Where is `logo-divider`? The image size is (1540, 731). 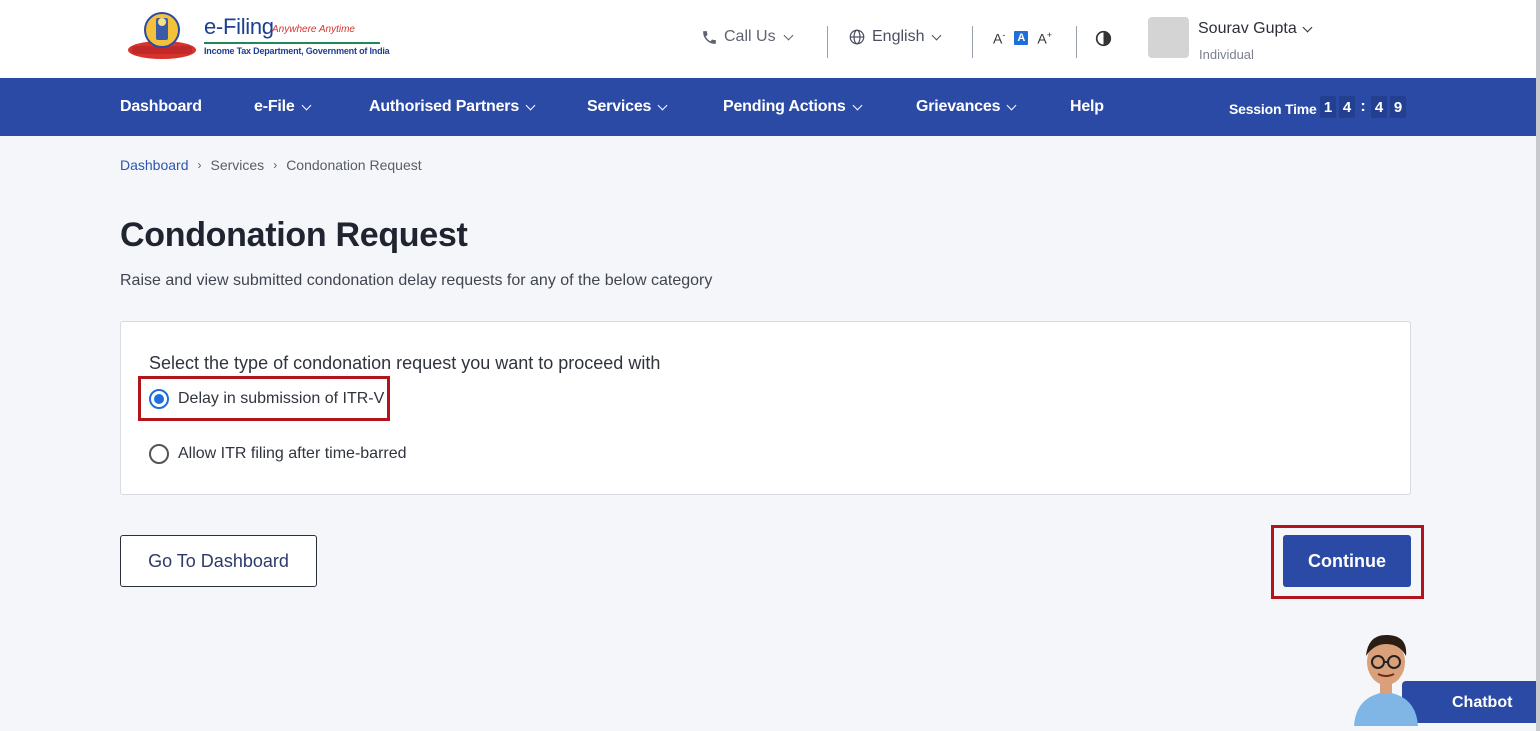 logo-divider is located at coordinates (292, 43).